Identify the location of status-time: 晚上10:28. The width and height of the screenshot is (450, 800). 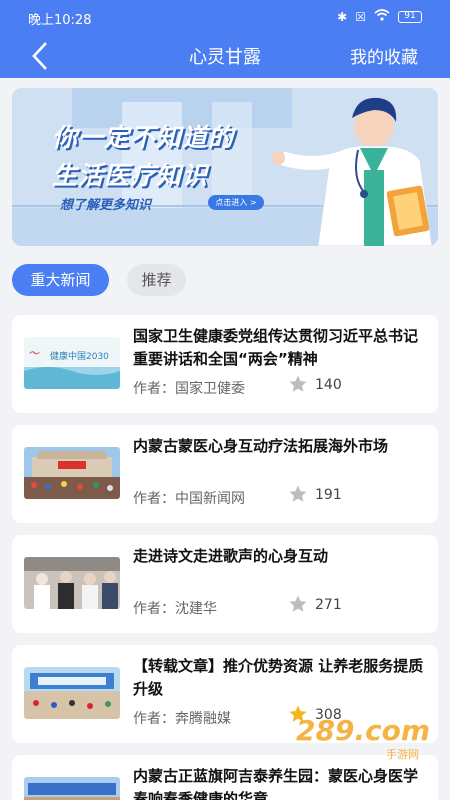
(60, 20).